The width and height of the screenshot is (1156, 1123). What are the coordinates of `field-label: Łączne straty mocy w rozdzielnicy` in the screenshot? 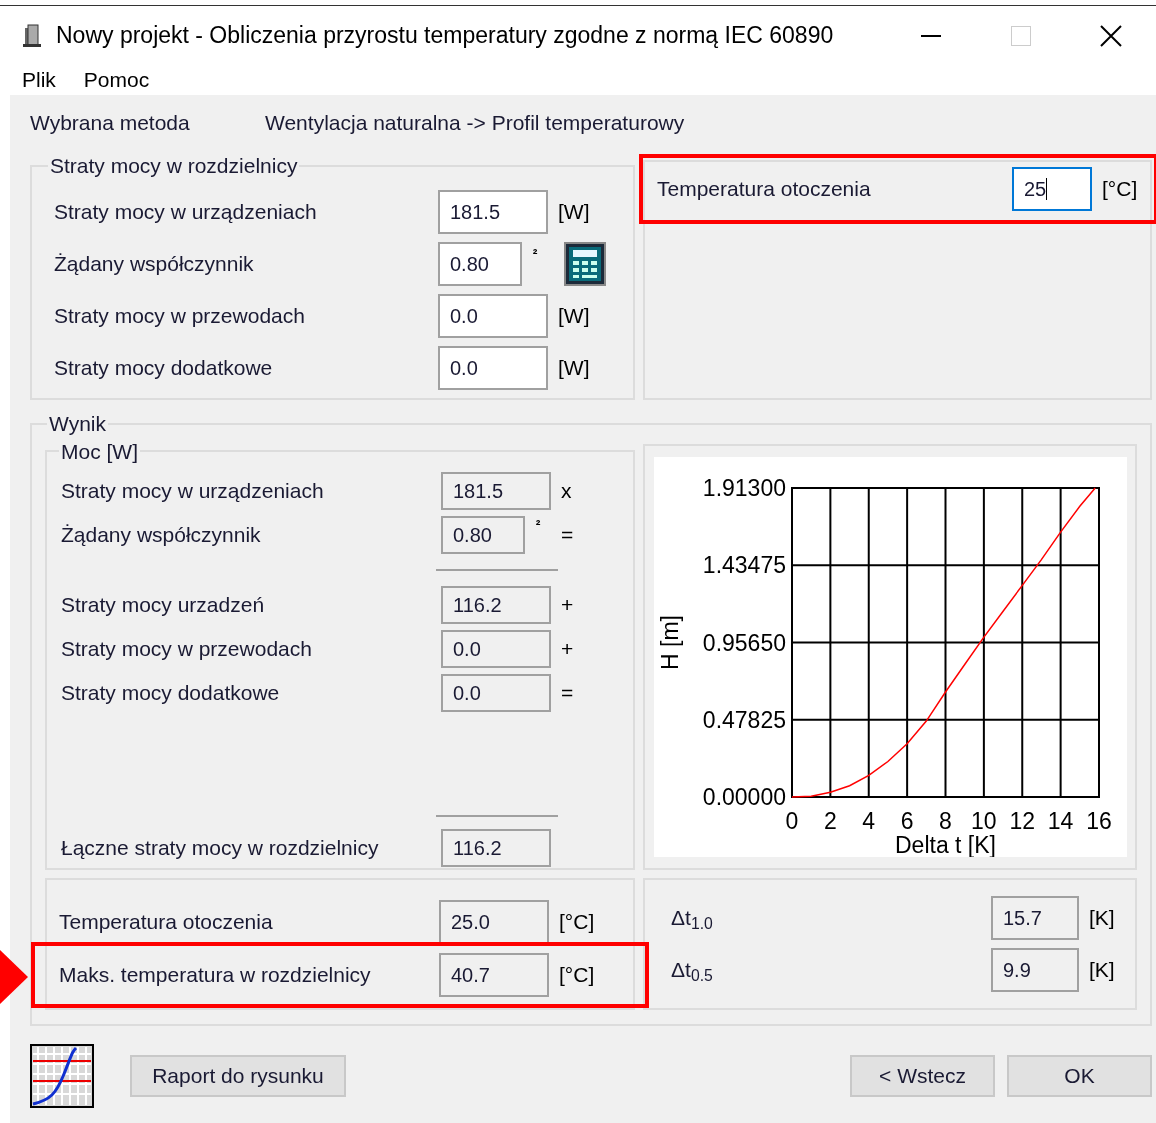 It's located at (220, 848).